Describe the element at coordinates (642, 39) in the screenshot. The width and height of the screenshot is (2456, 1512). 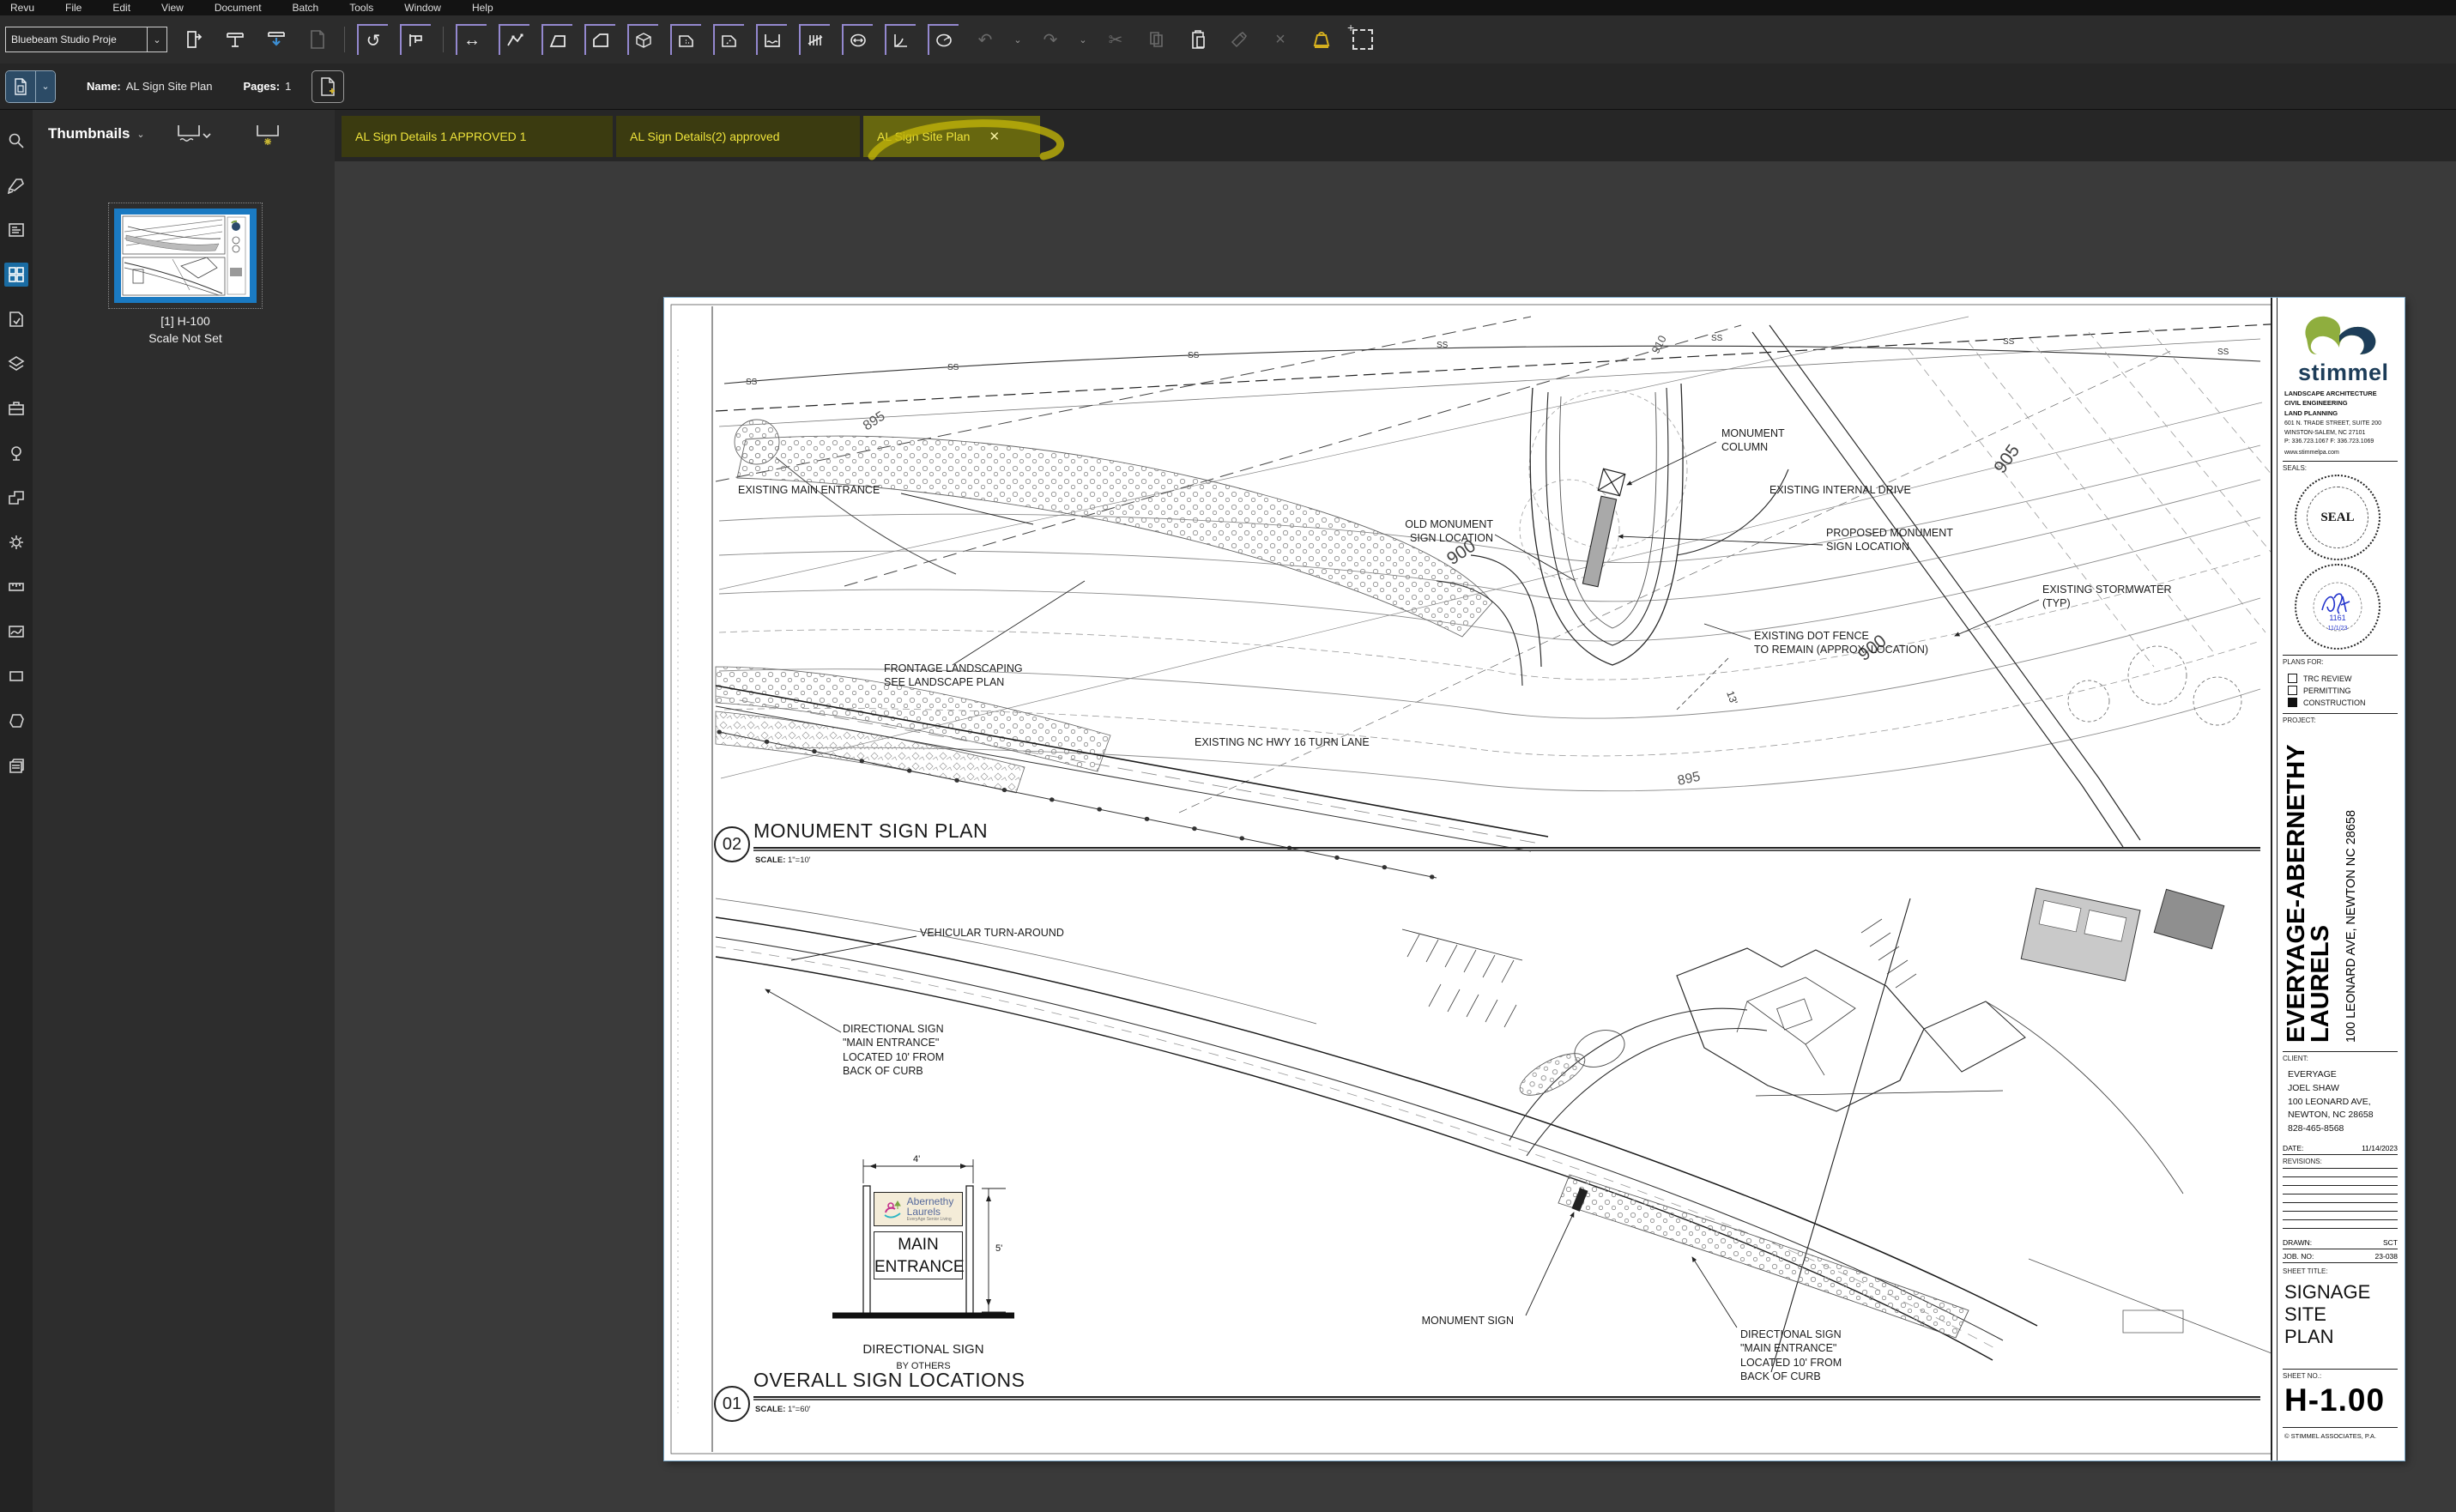
I see `volume-icon` at that location.